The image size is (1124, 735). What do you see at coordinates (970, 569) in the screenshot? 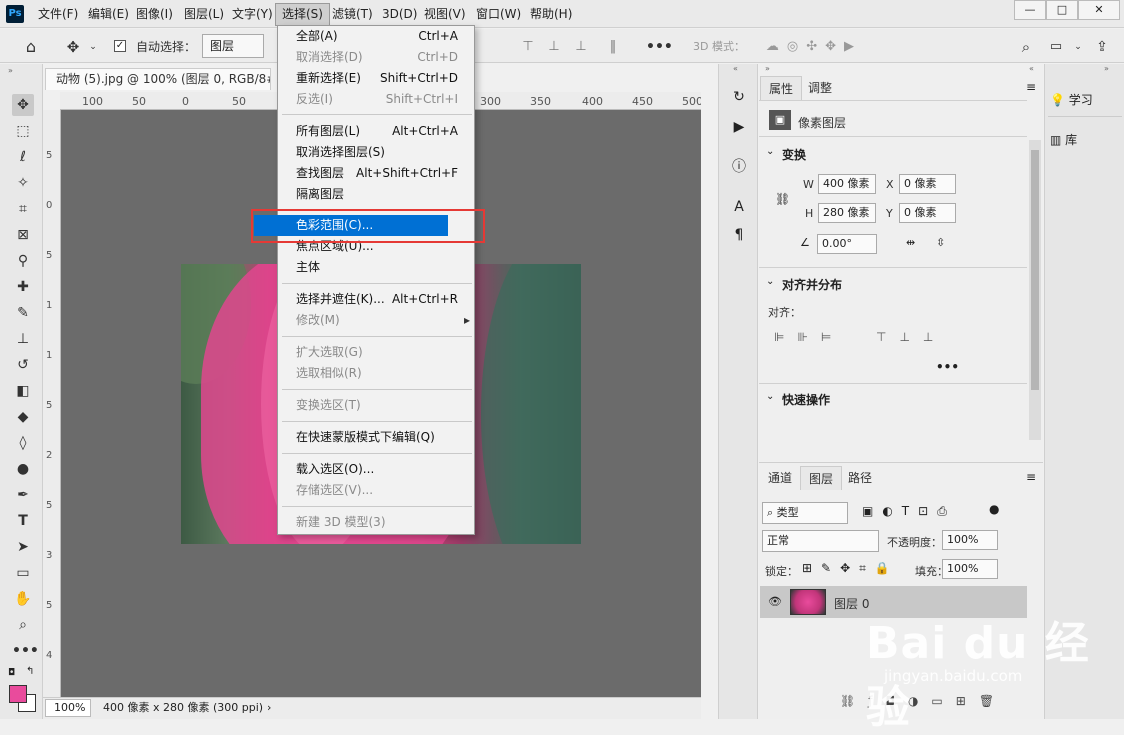
I see `fill-field: 100%` at bounding box center [970, 569].